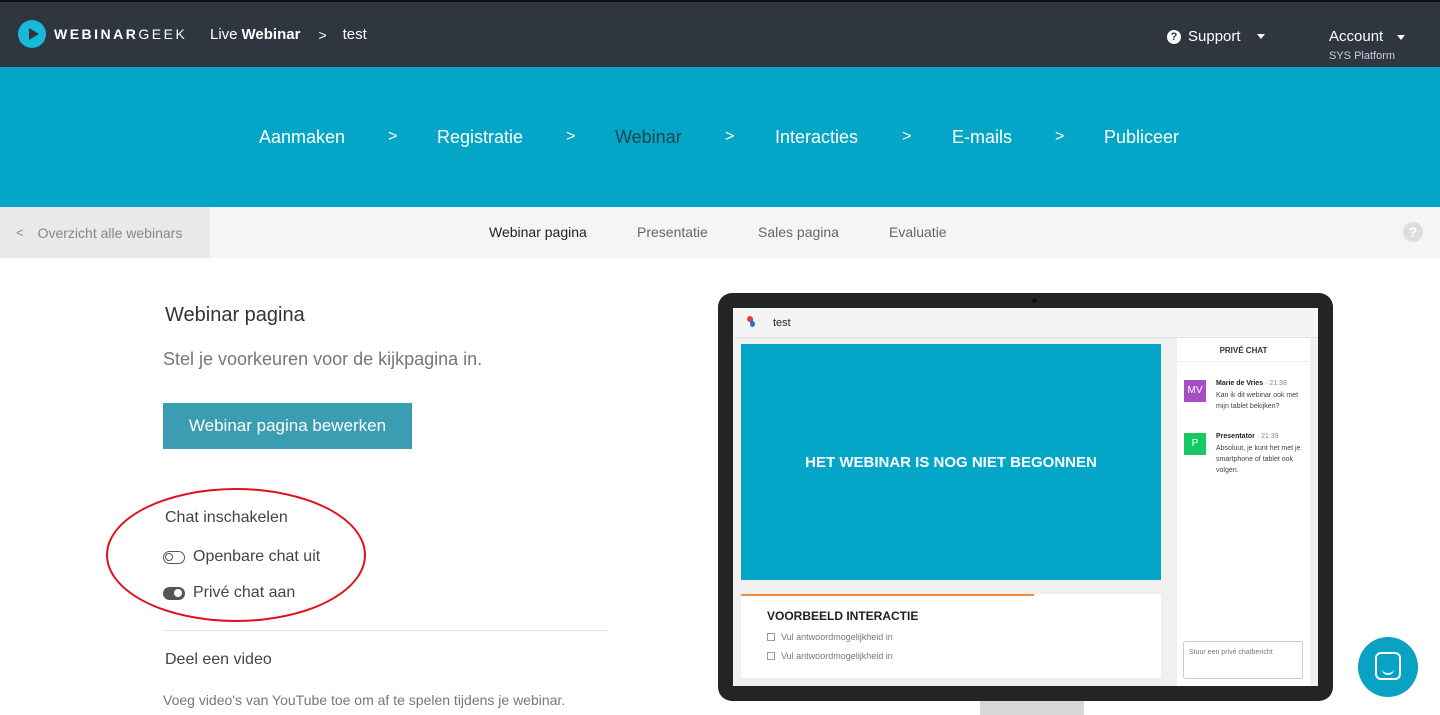  Describe the element at coordinates (648, 137) in the screenshot. I see `step-webinar: Webinar` at that location.